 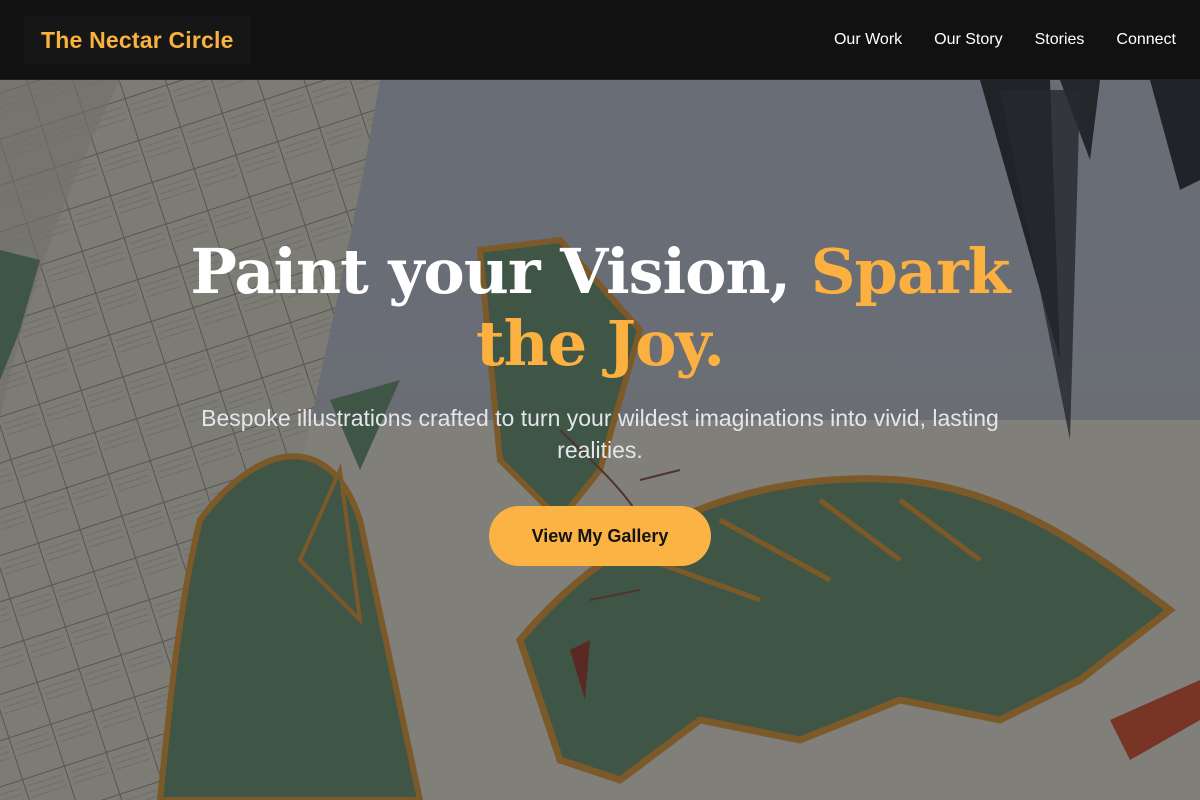 What do you see at coordinates (137, 40) in the screenshot?
I see `brand-logo: The Nectar Circle` at bounding box center [137, 40].